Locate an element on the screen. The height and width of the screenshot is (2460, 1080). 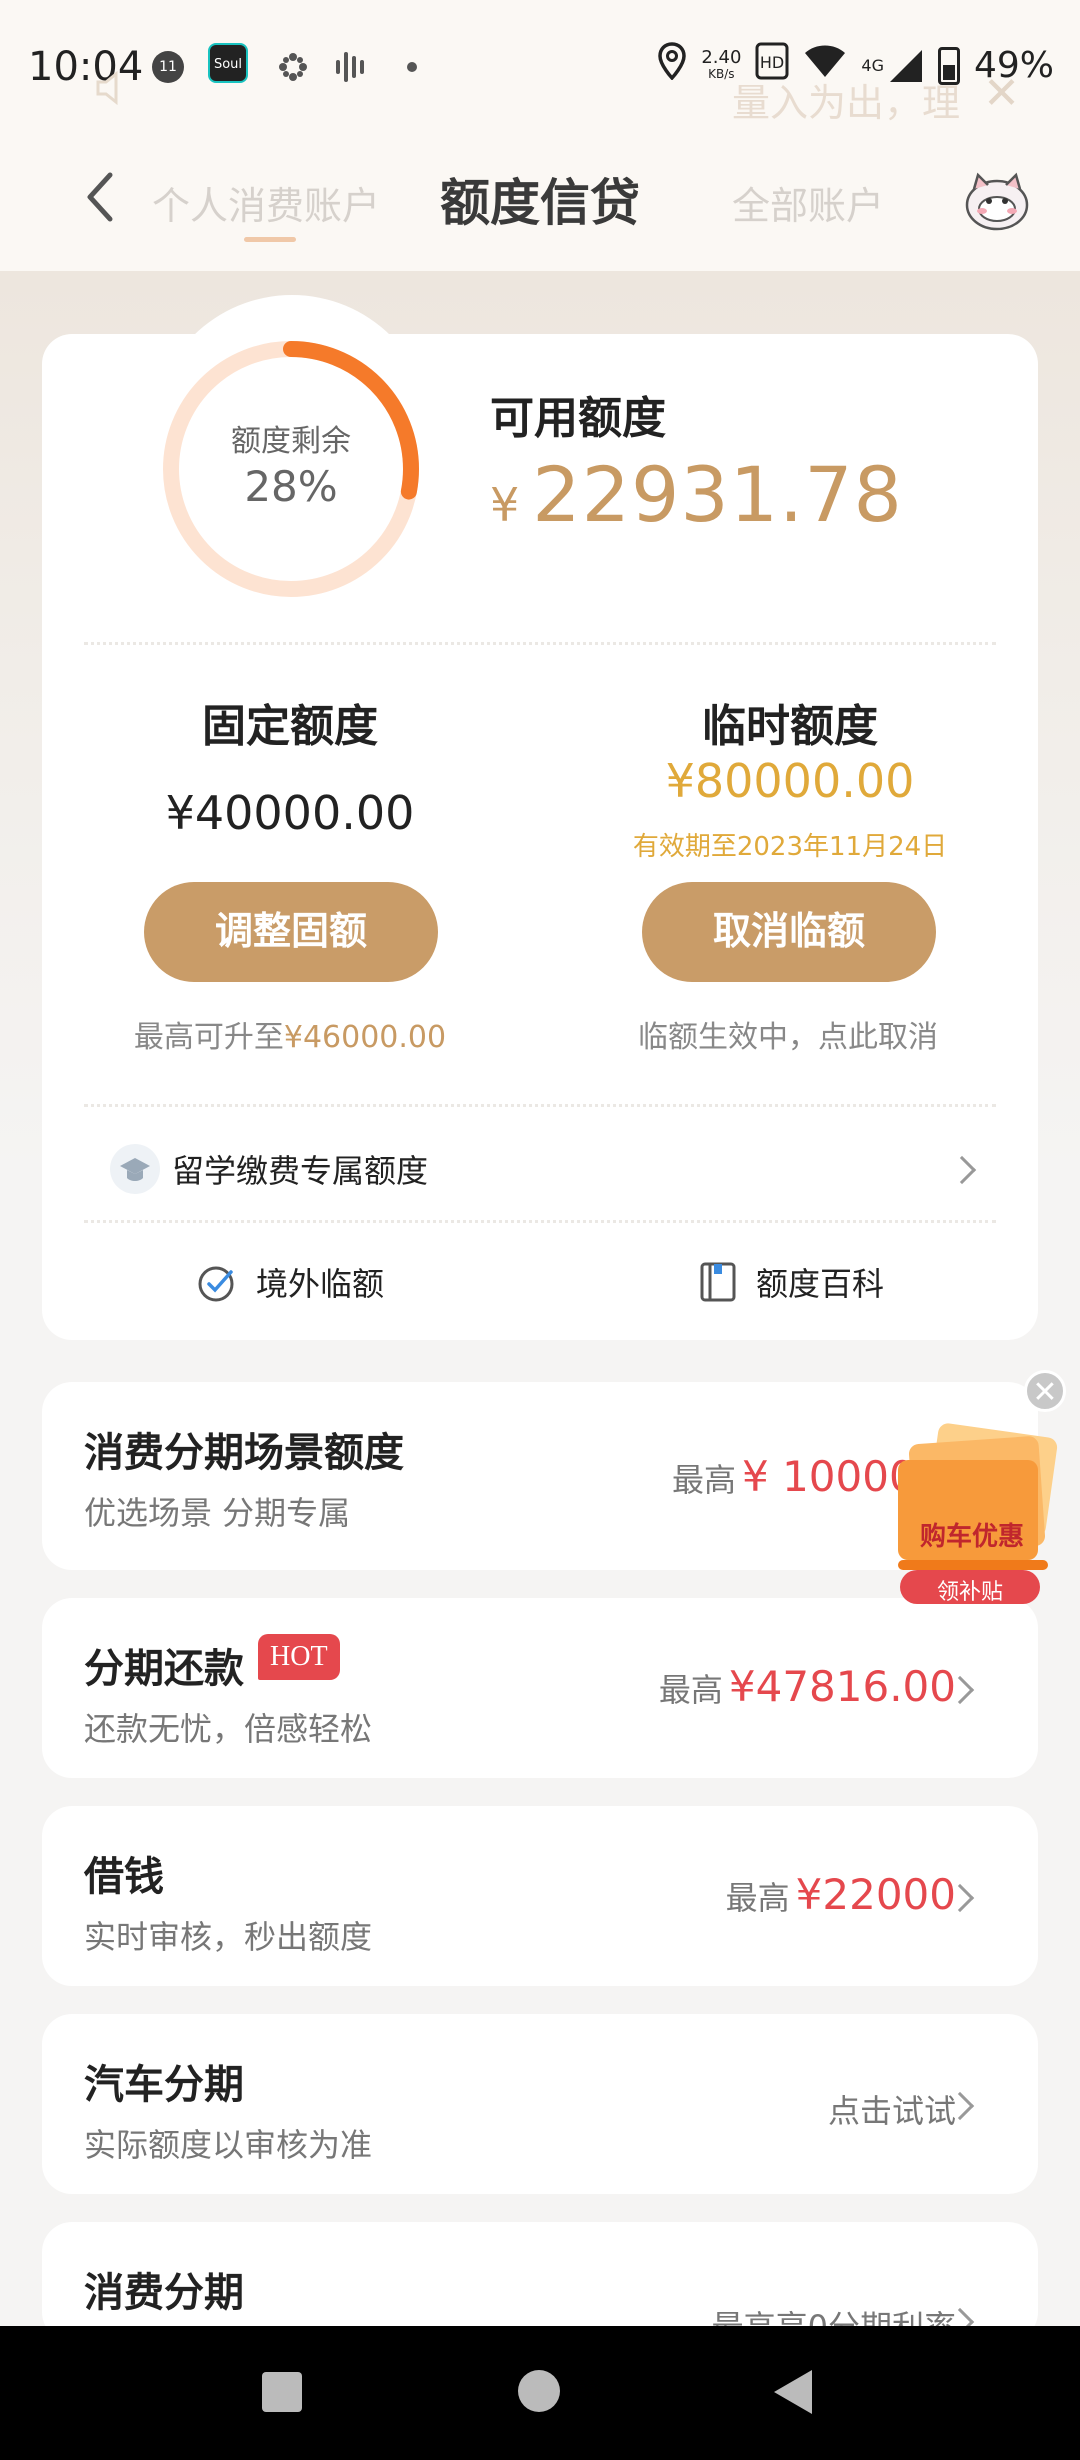
system-navigation-bar is located at coordinates (540, 2393).